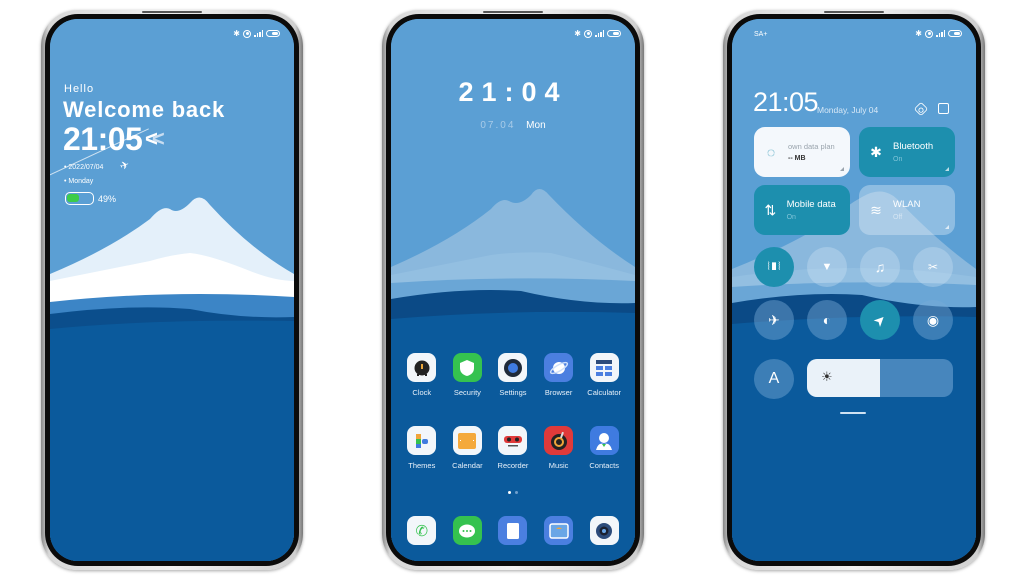 The height and width of the screenshot is (576, 1024). I want to click on dock-phone: ✆, so click(422, 530).